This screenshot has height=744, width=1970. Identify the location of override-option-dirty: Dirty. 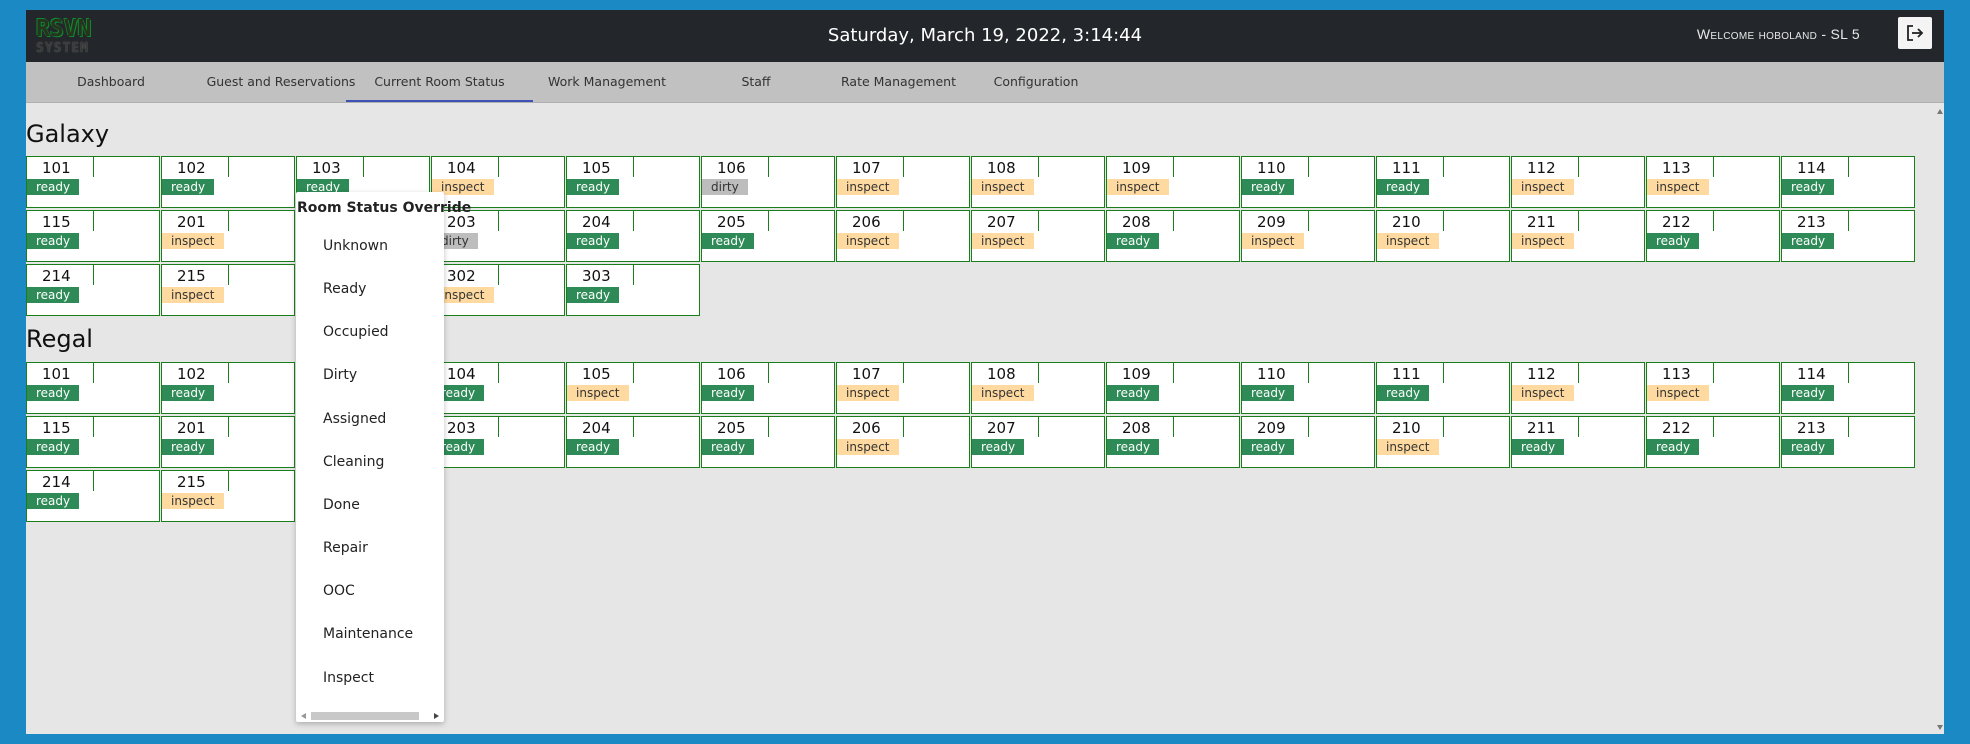
(340, 375).